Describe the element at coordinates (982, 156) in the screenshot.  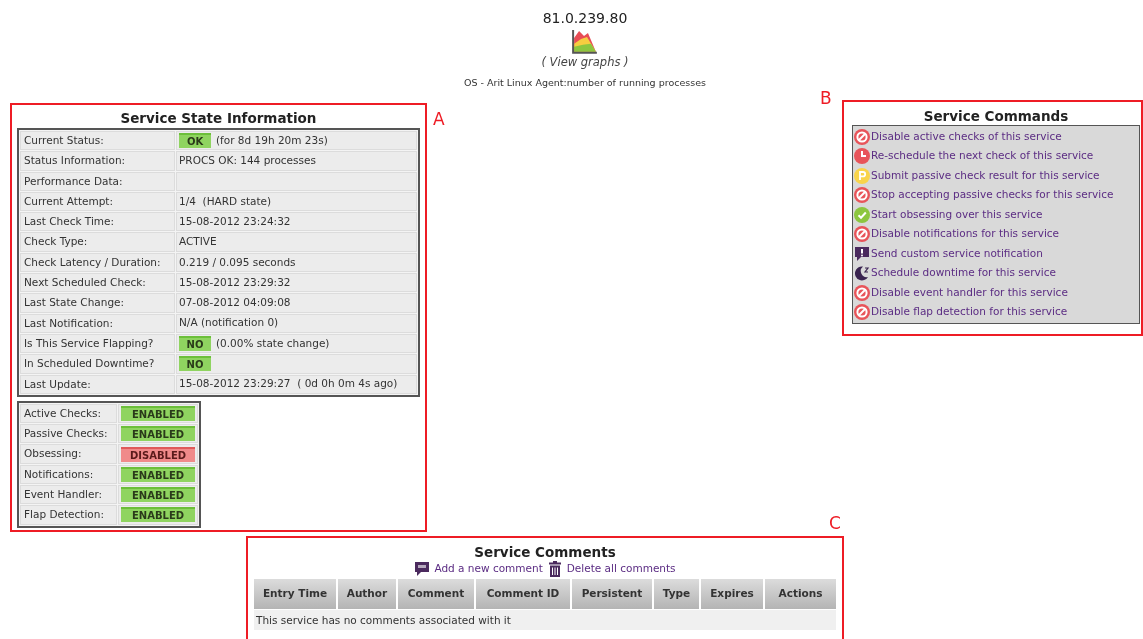
I see `command-link: Re-schedule the next check of this service` at that location.